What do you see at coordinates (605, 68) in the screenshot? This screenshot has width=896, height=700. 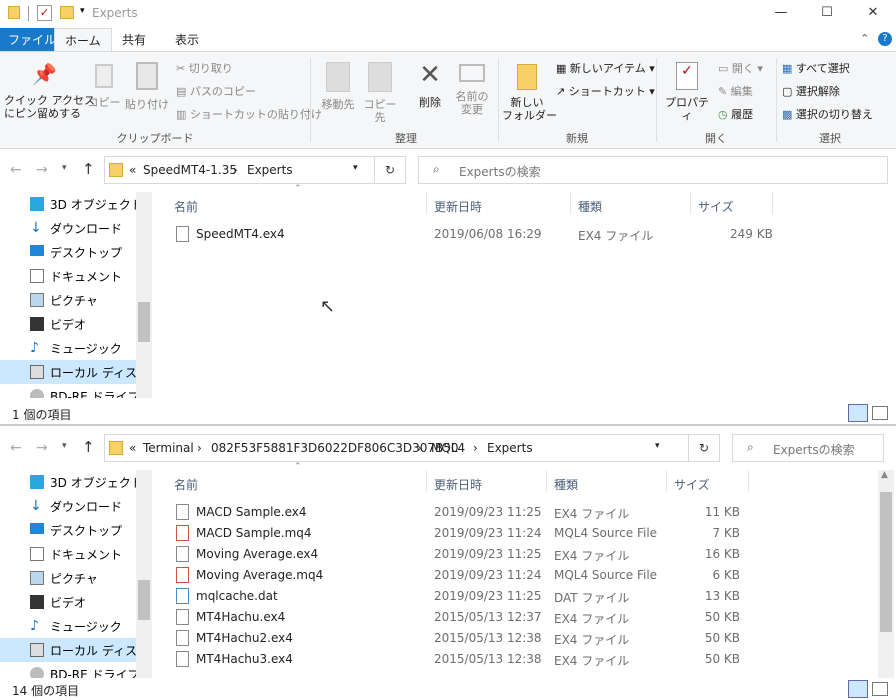 I see `new-item-button: ▦ 新しいアイテム ▾` at bounding box center [605, 68].